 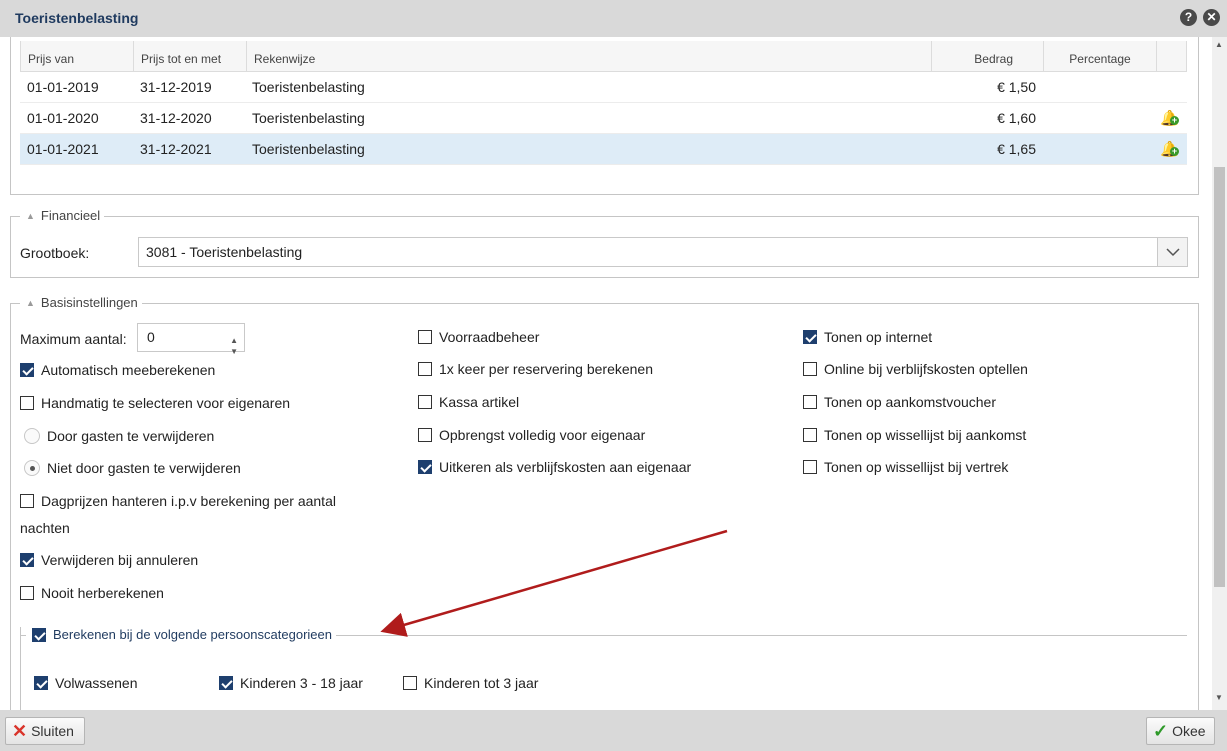 I want to click on close-button-label: Sluiten, so click(x=52, y=731).